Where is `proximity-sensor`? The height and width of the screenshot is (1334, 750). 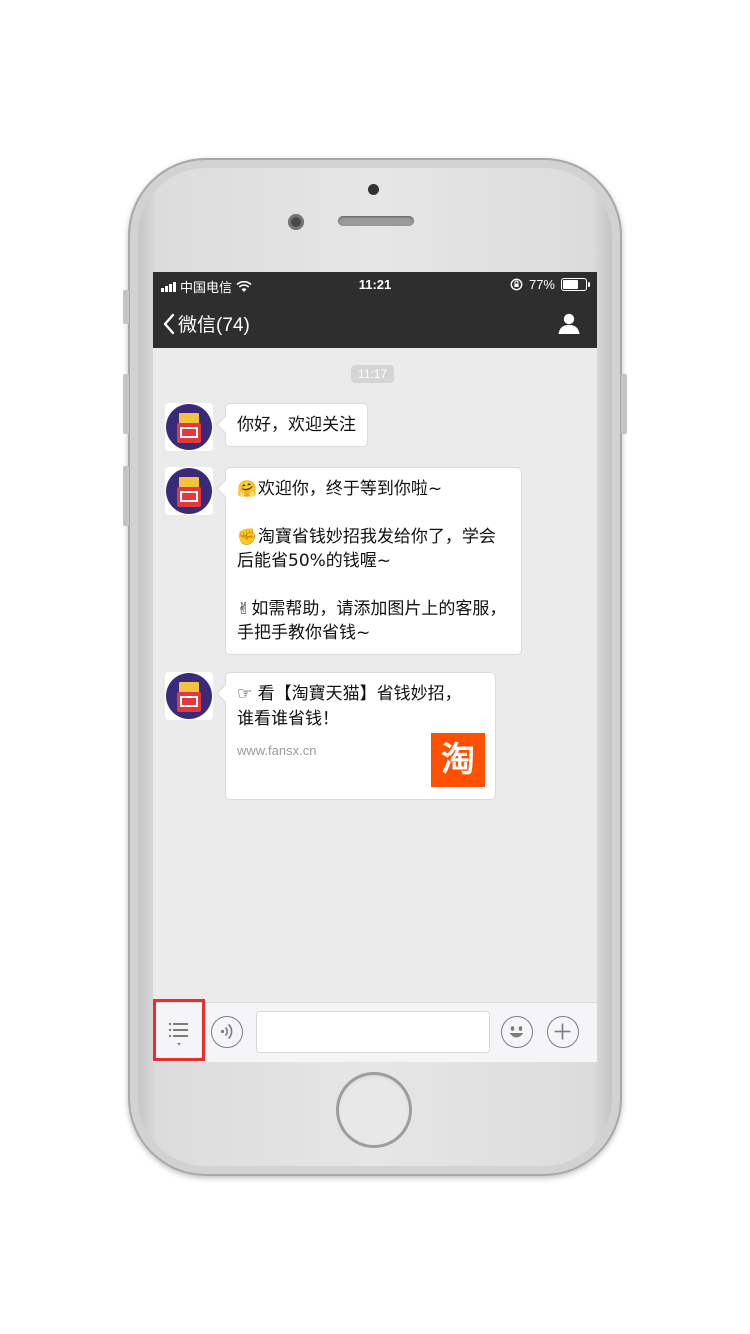
proximity-sensor is located at coordinates (373, 189).